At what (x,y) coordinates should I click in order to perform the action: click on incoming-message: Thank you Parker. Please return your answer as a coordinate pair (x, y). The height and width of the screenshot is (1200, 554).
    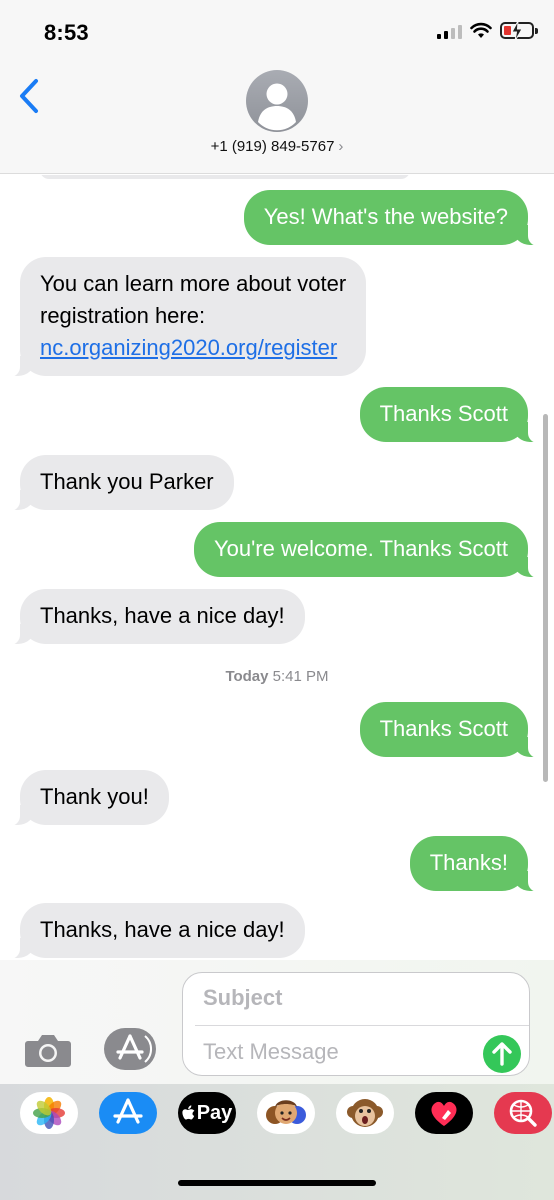
    Looking at the image, I should click on (121, 483).